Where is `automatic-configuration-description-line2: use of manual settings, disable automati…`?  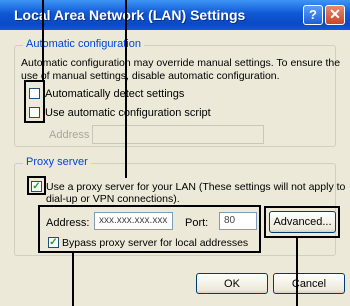 automatic-configuration-description-line2: use of manual settings, disable automati… is located at coordinates (150, 76).